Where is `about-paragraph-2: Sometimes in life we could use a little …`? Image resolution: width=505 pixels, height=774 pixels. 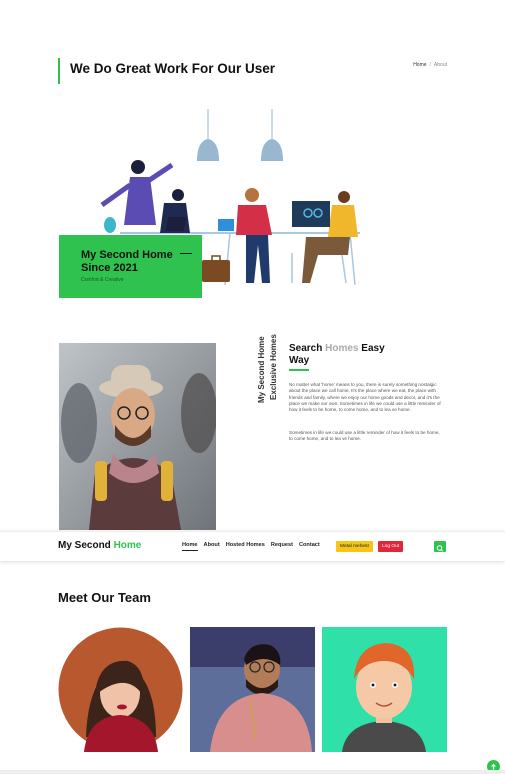
about-paragraph-2: Sometimes in life we could use a little … is located at coordinates (364, 436).